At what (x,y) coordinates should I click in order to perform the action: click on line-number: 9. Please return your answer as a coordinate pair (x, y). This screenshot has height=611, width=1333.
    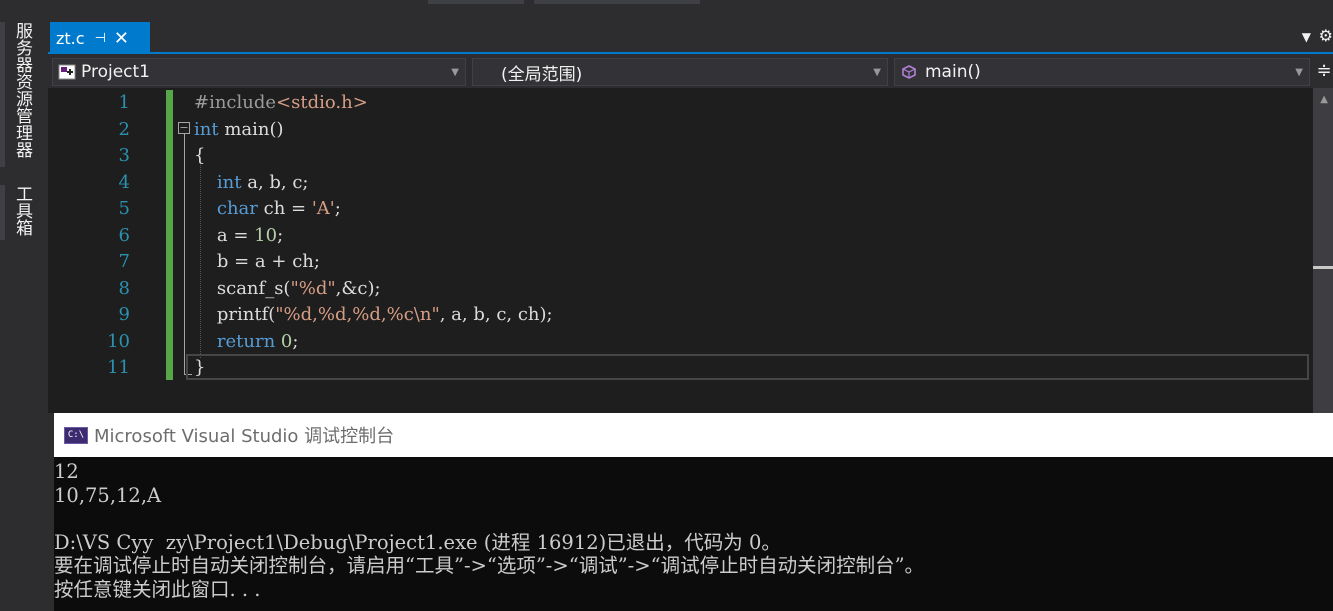
    Looking at the image, I should click on (124, 314).